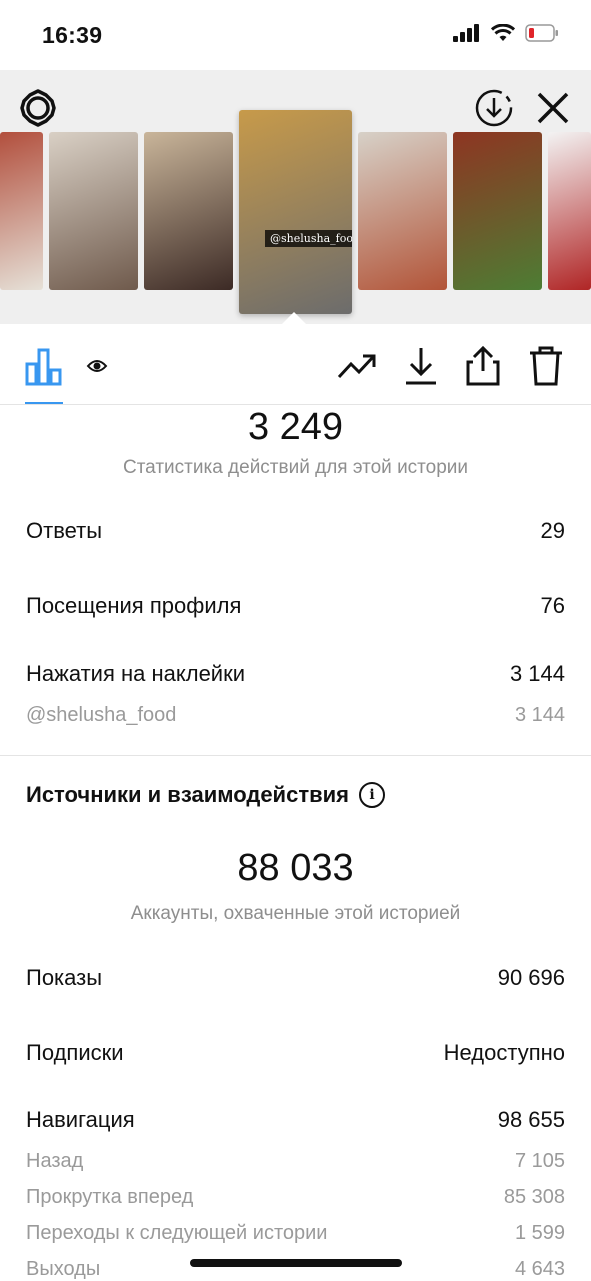 The image size is (591, 1281). I want to click on close-button, so click(553, 108).